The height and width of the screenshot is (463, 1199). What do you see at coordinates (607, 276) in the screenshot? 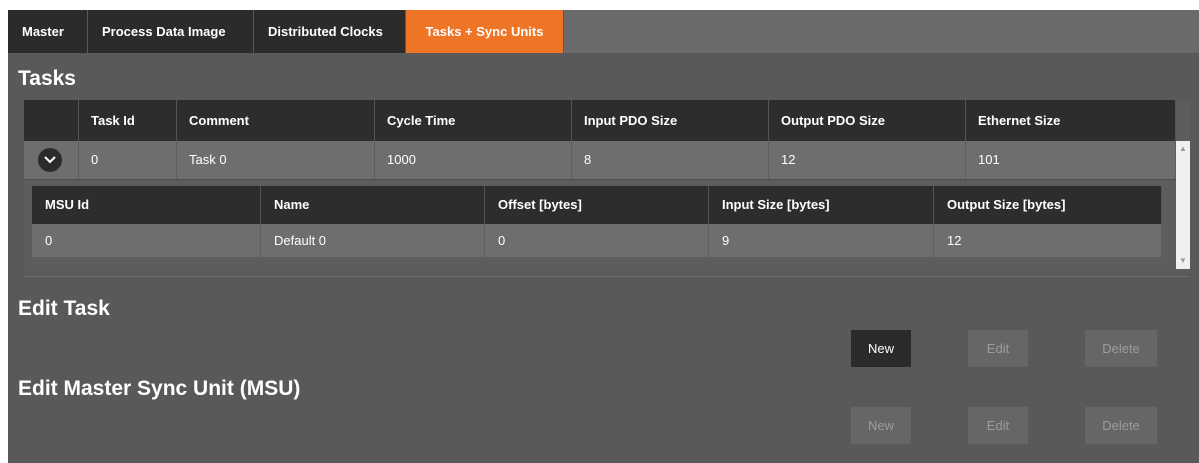
I see `section-divider` at bounding box center [607, 276].